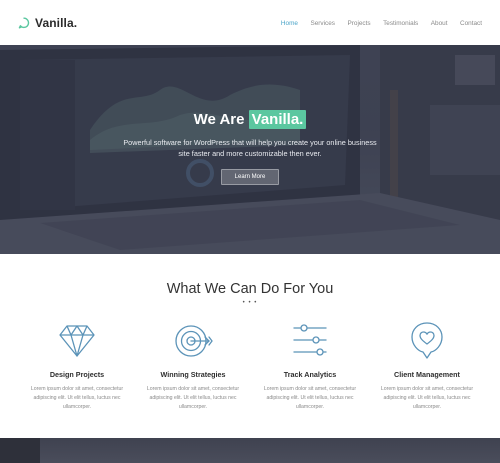 This screenshot has height=463, width=500. I want to click on service-card-title: Design Projects, so click(77, 374).